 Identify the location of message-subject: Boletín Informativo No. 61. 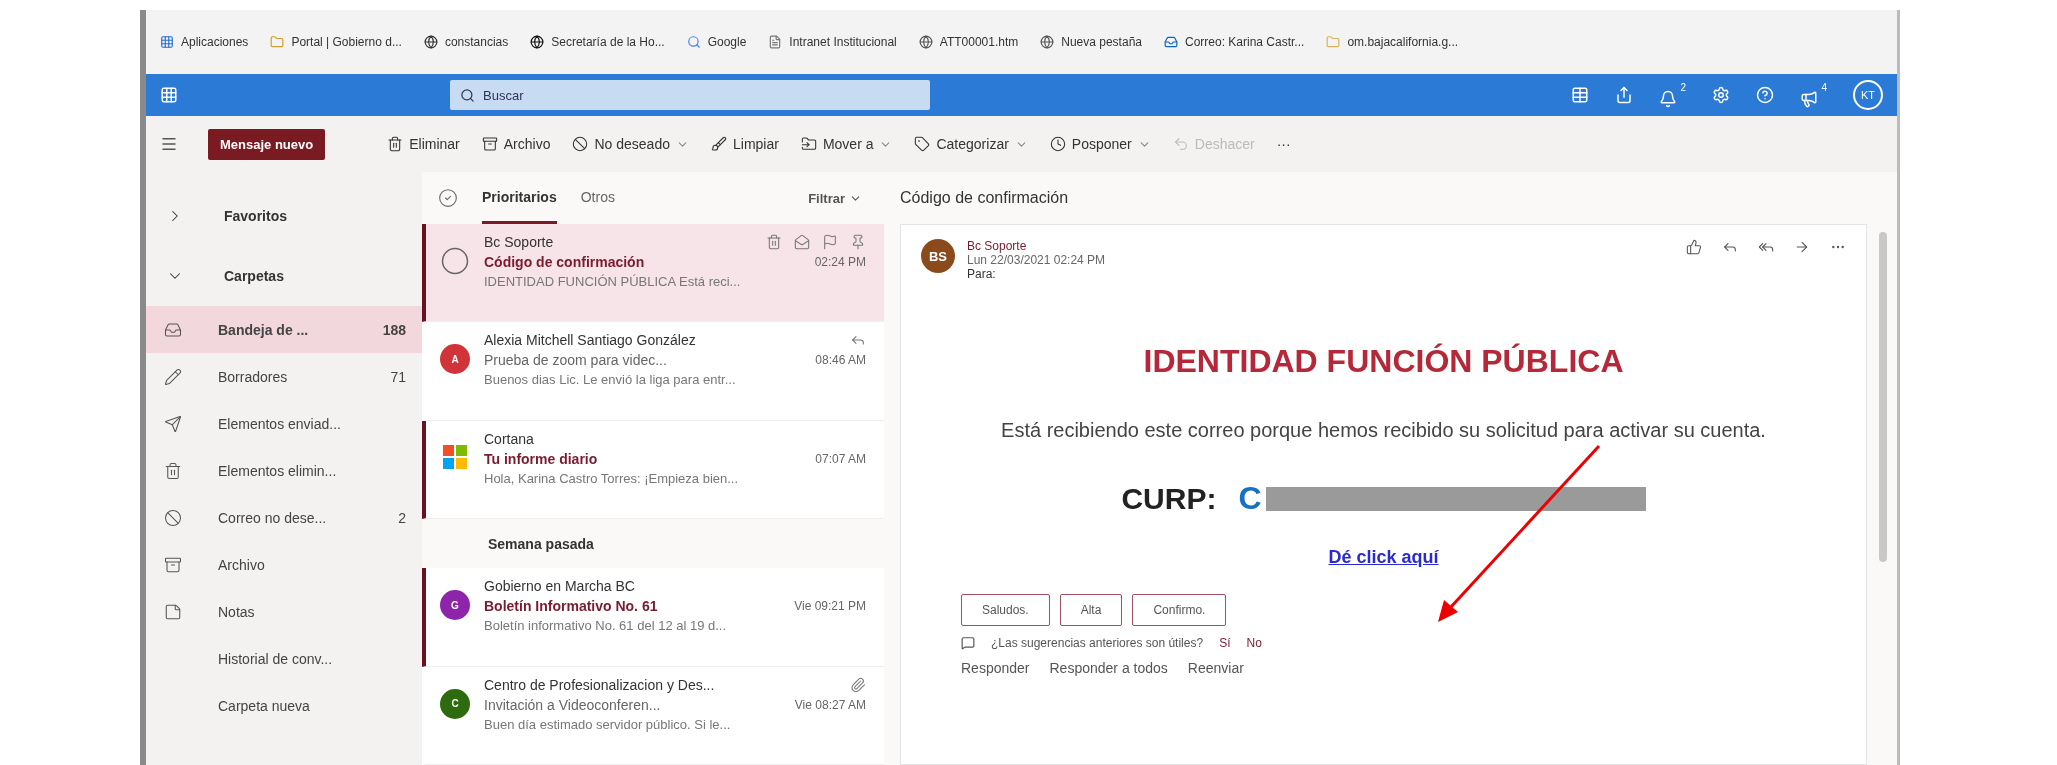
(571, 606).